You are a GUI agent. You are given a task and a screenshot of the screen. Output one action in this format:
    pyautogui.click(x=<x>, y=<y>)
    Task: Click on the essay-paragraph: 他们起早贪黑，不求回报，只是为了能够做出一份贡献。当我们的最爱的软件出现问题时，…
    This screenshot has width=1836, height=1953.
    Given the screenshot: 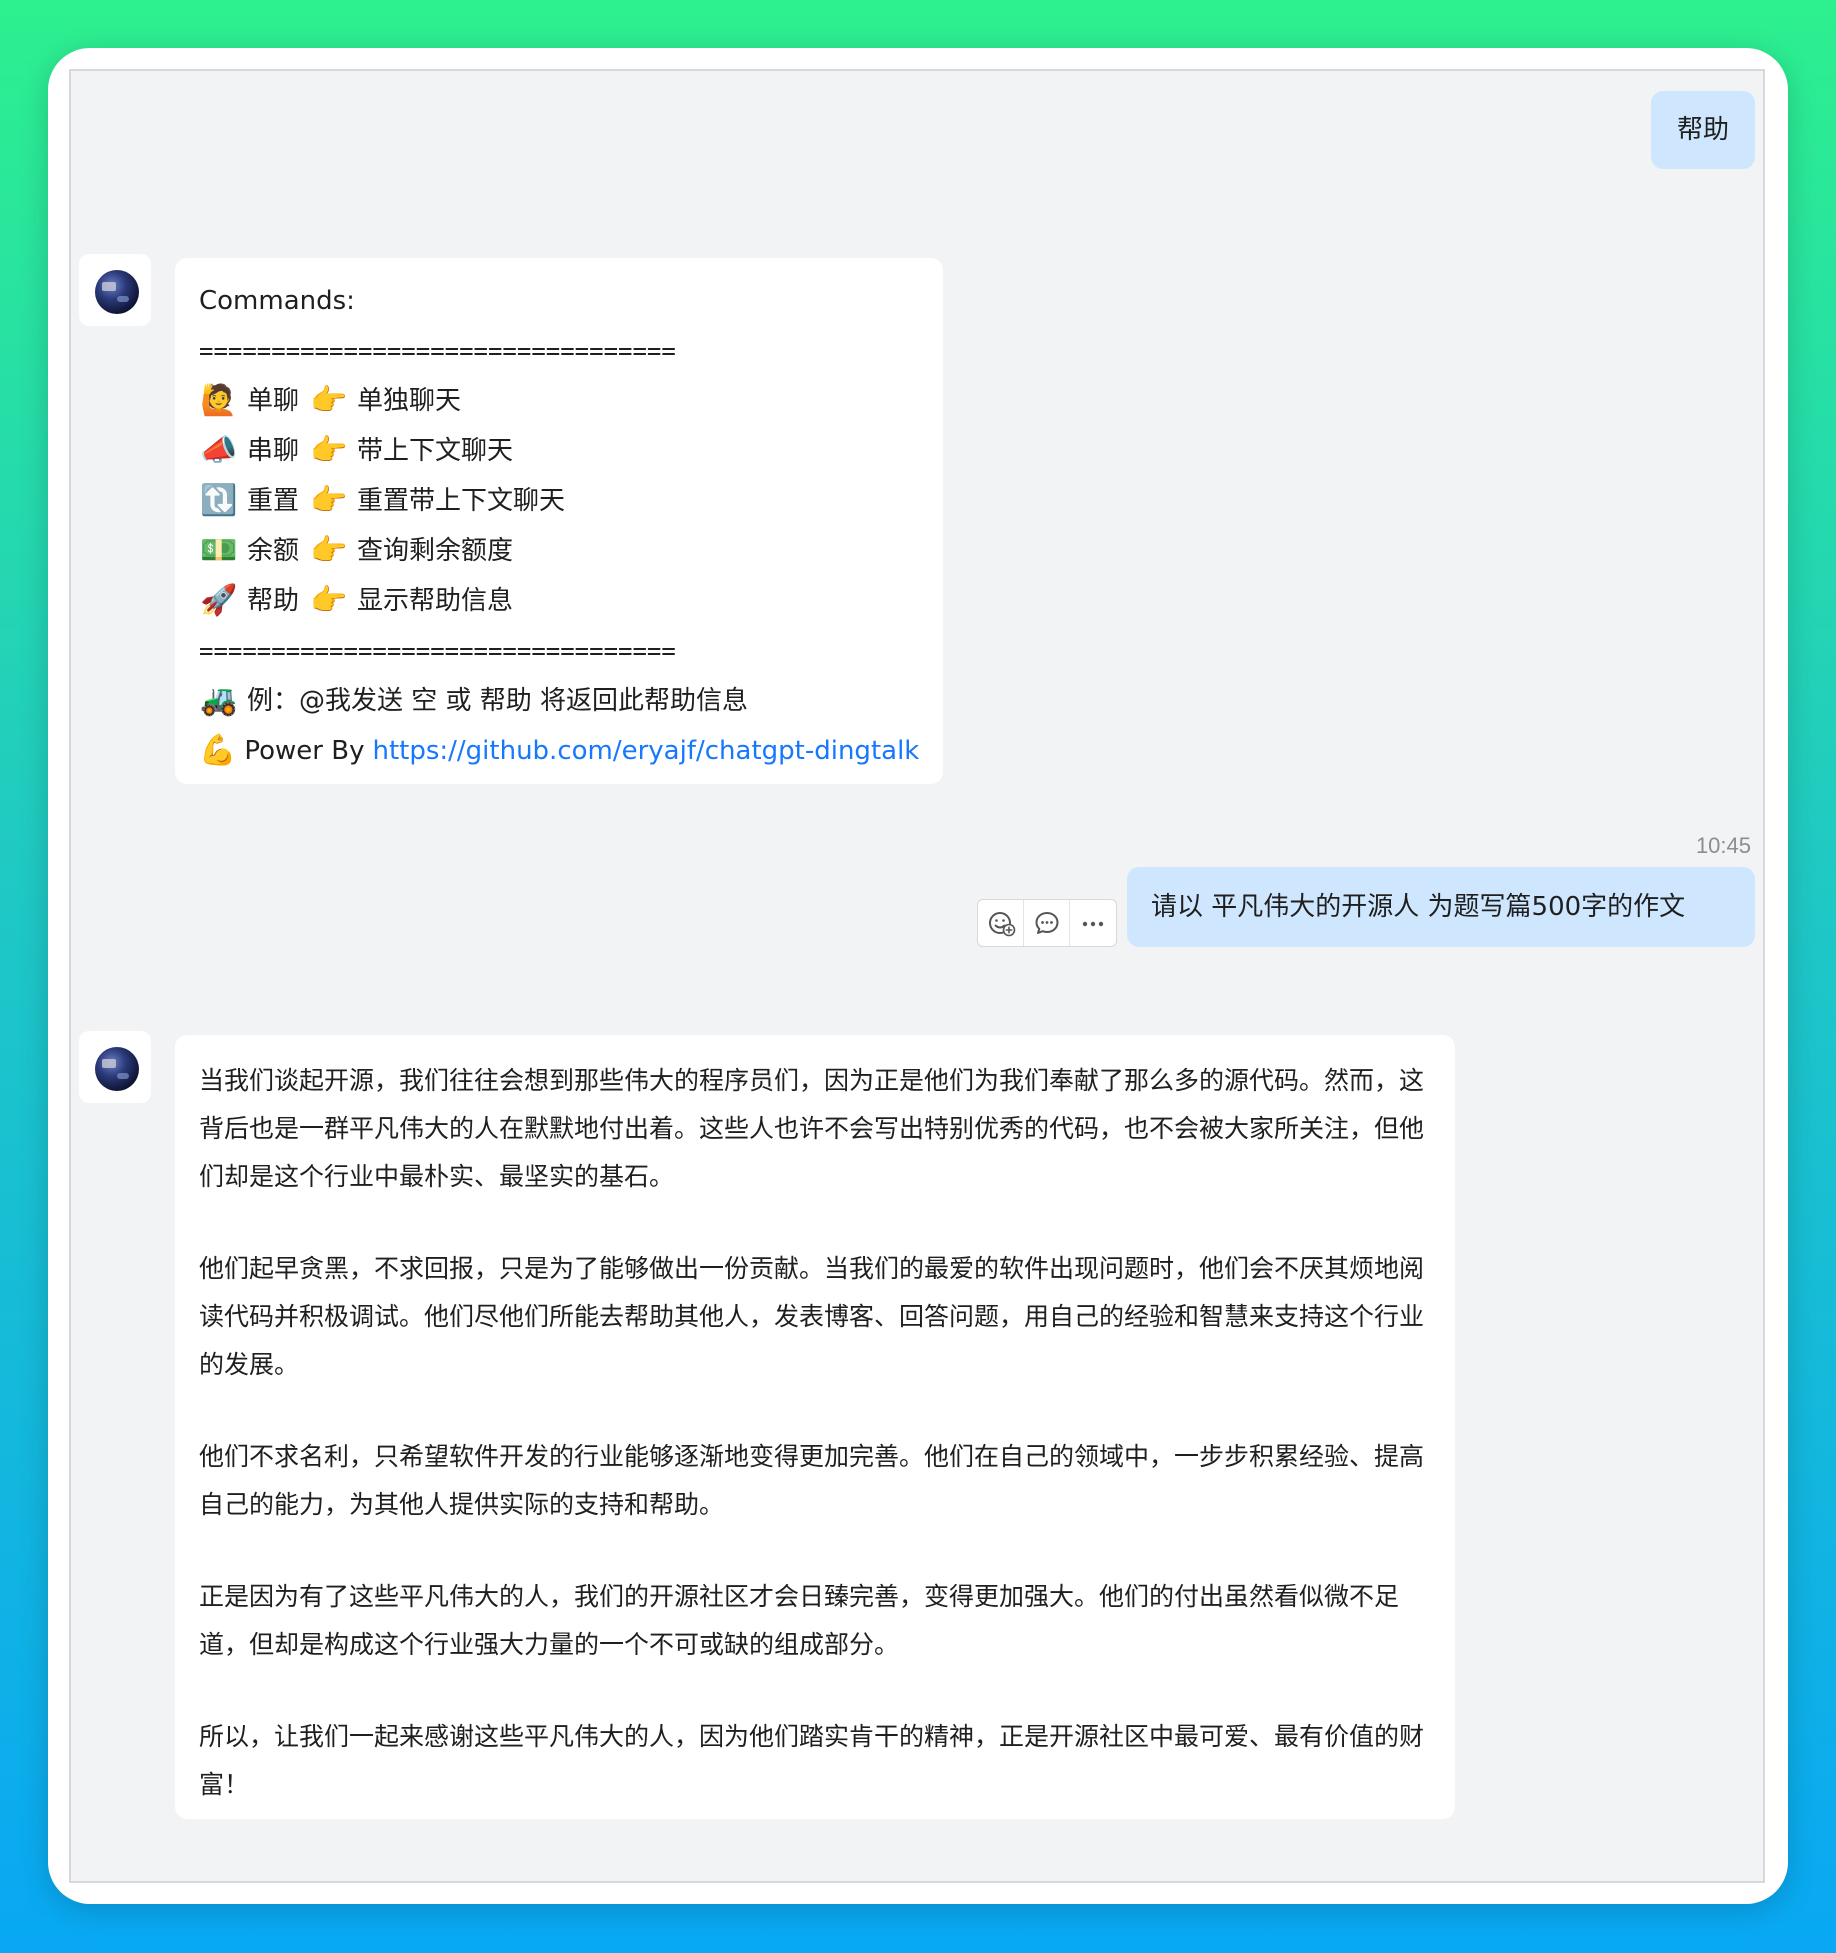 What is the action you would take?
    pyautogui.click(x=812, y=1316)
    